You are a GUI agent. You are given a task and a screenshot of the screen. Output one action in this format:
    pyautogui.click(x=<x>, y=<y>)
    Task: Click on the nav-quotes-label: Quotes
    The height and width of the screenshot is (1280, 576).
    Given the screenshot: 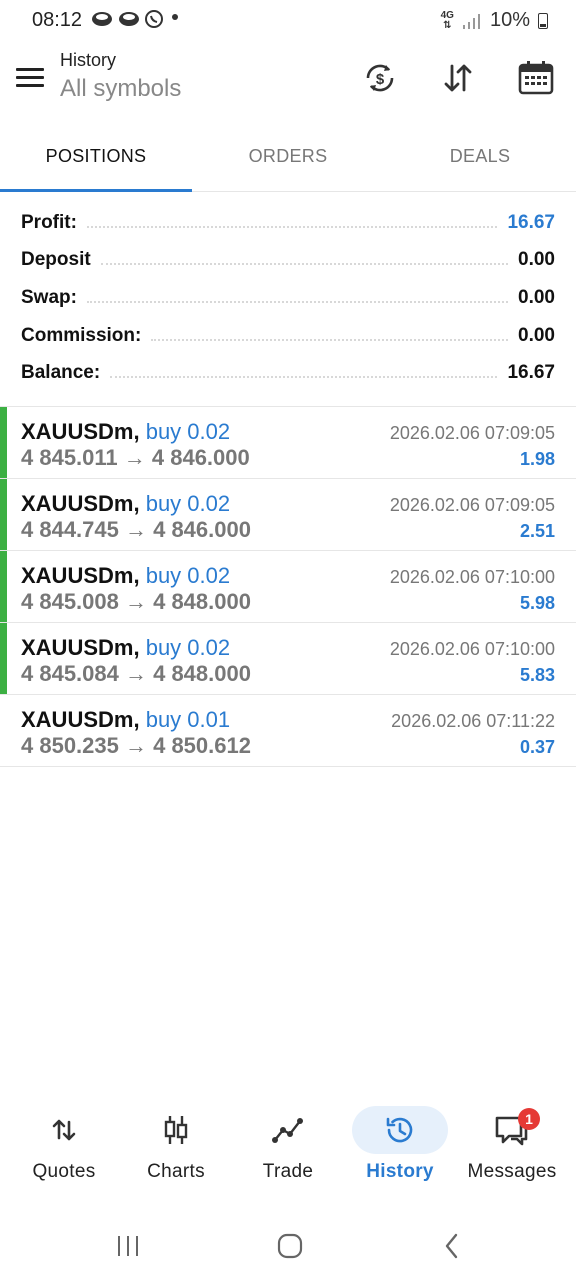 What is the action you would take?
    pyautogui.click(x=64, y=1171)
    